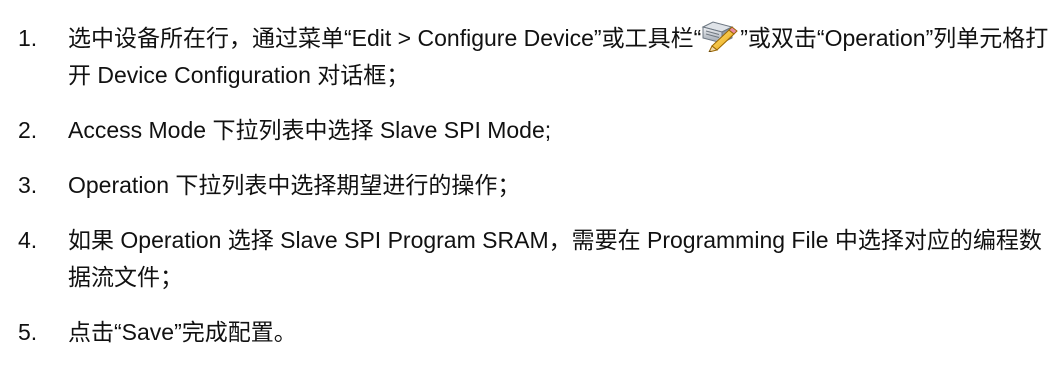  What do you see at coordinates (310, 130) in the screenshot?
I see `step-text: Access Mode 下拉列表中选择 Slave SPI Mode;` at bounding box center [310, 130].